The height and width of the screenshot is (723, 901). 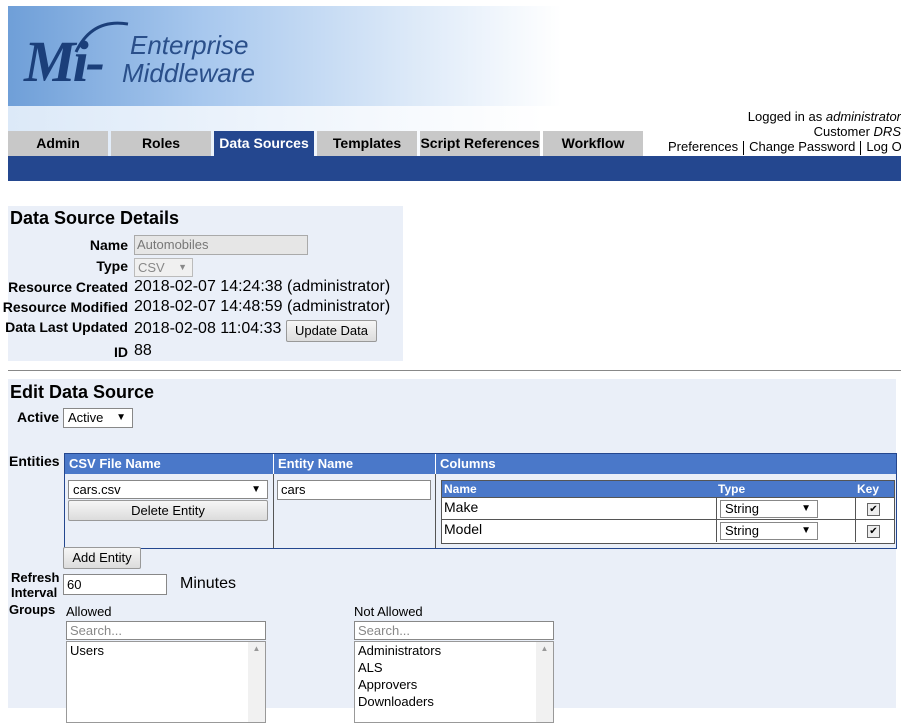 What do you see at coordinates (785, 489) in the screenshot?
I see `column-type-header: Type` at bounding box center [785, 489].